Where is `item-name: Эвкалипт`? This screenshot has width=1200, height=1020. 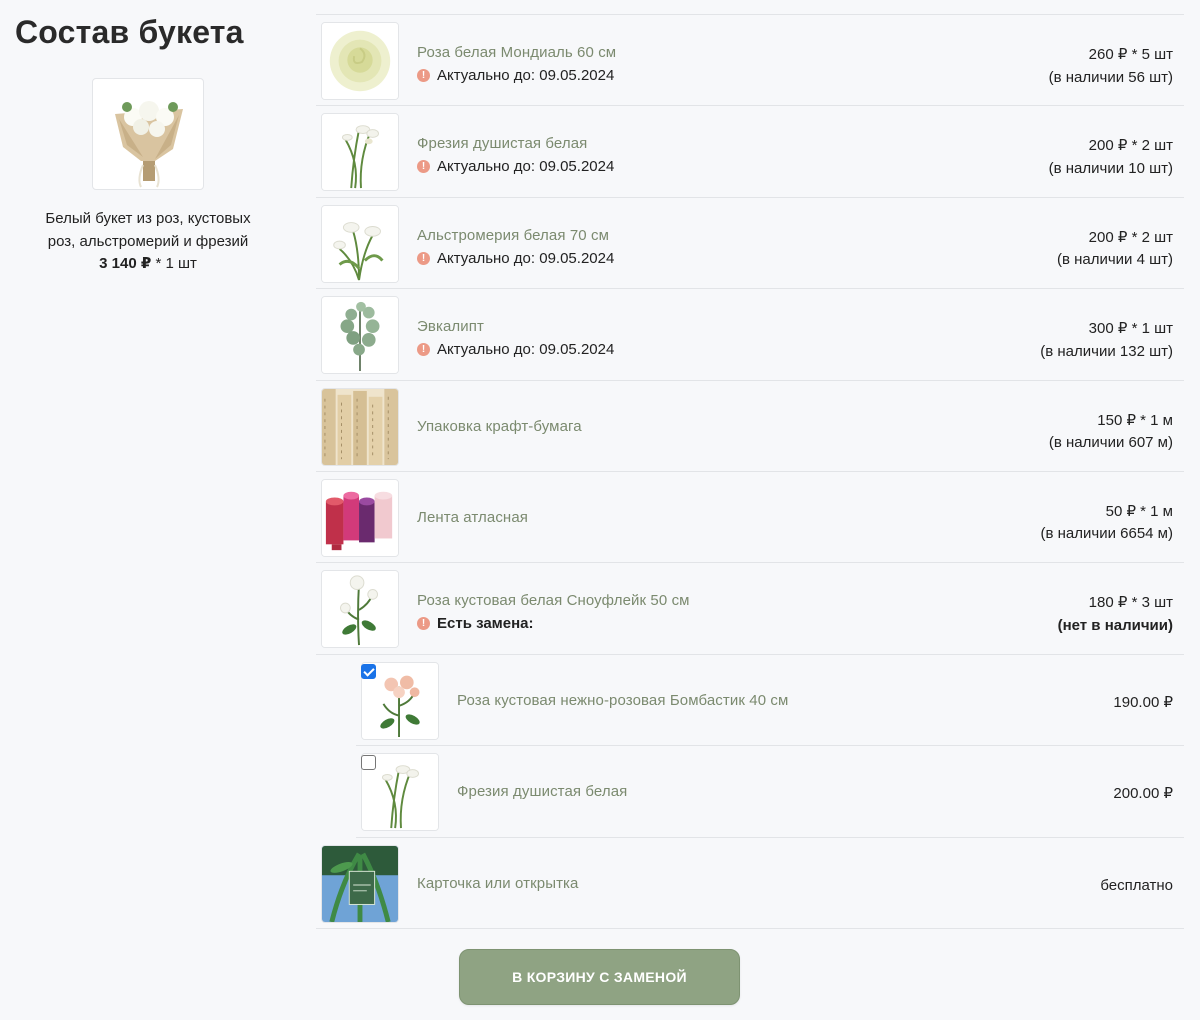
item-name: Эвкалипт is located at coordinates (450, 326).